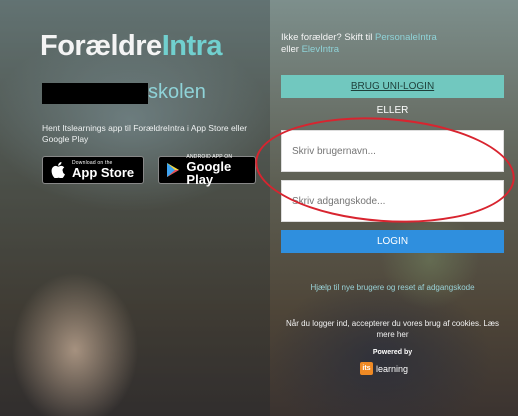  What do you see at coordinates (366, 368) in the screenshot?
I see `itslearning-mark: its` at bounding box center [366, 368].